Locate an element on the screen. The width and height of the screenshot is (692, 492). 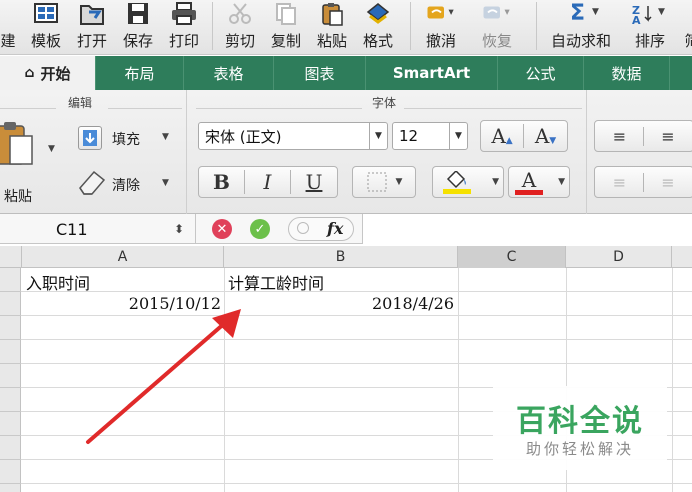
watermark: 百科全说 助你轻松解决 is located at coordinates (580, 428).